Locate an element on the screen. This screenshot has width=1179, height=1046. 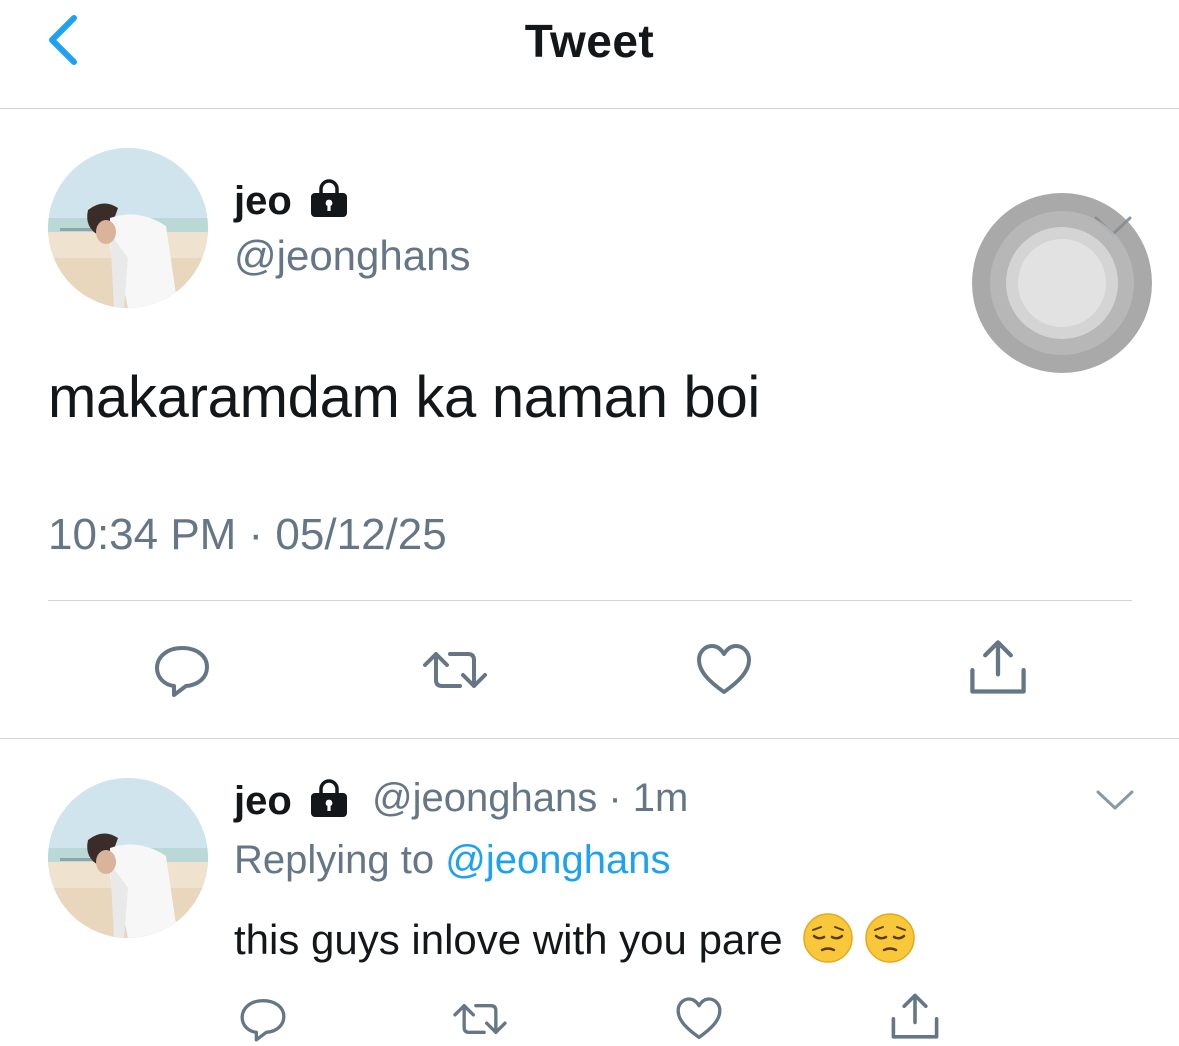
tweet-text: this guys inlove with you pare is located at coordinates (575, 938).